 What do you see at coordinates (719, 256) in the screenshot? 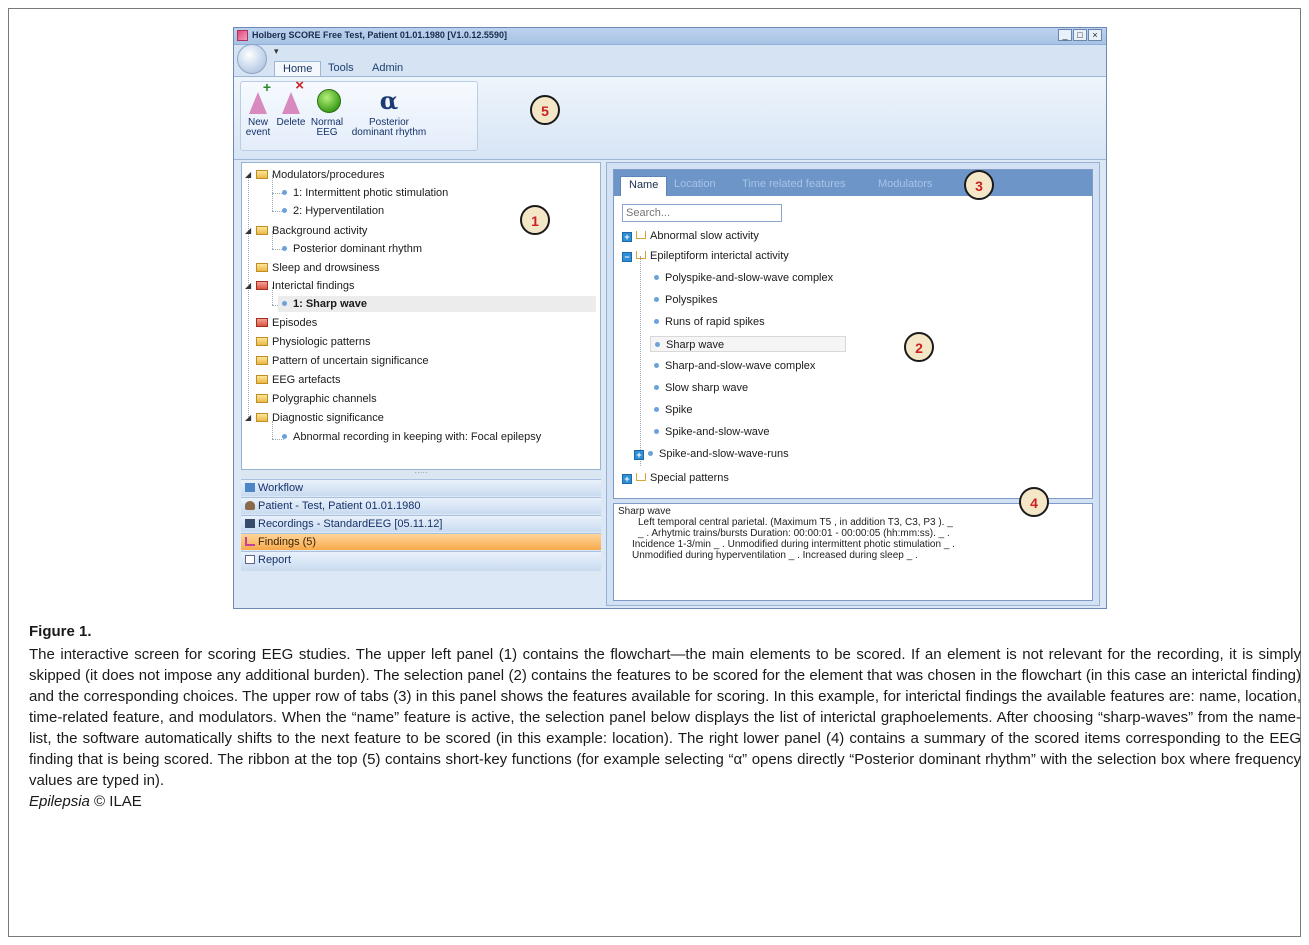
I see `node-label: Epileptiform interictal activity` at bounding box center [719, 256].